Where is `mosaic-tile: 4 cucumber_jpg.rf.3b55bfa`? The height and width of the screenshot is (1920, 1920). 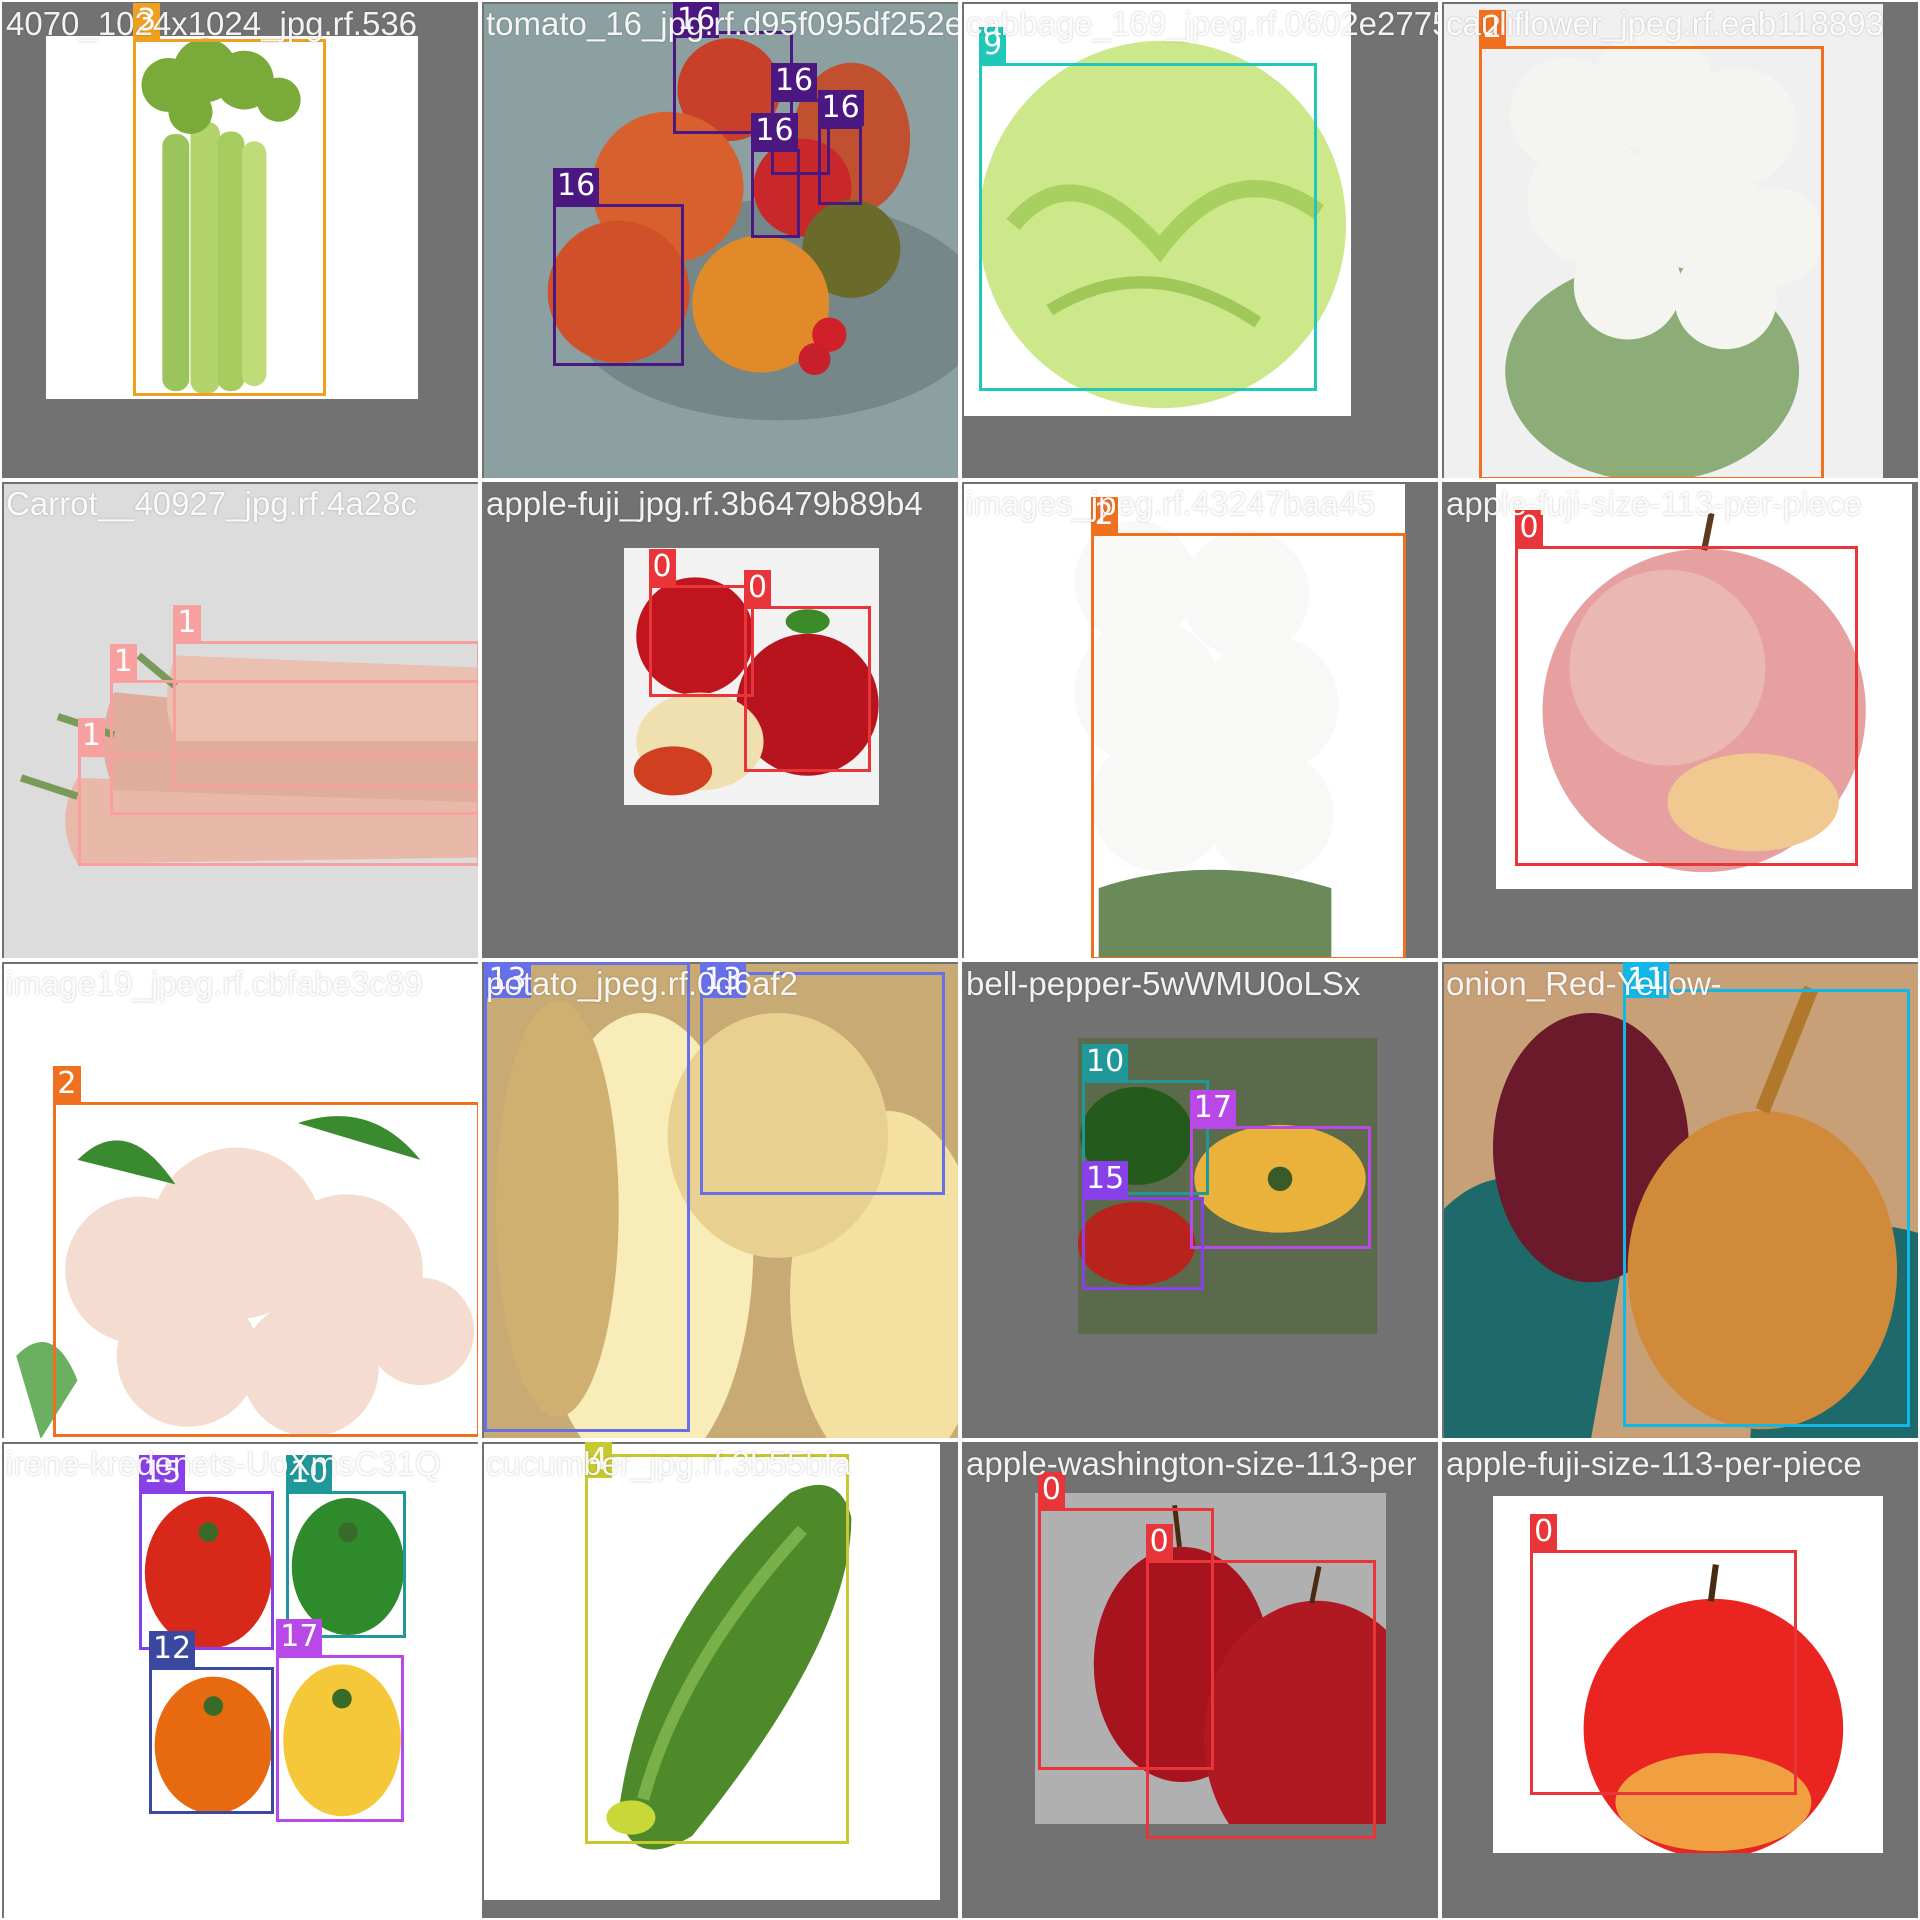 mosaic-tile: 4 cucumber_jpg.rf.3b55bfa is located at coordinates (720, 1680).